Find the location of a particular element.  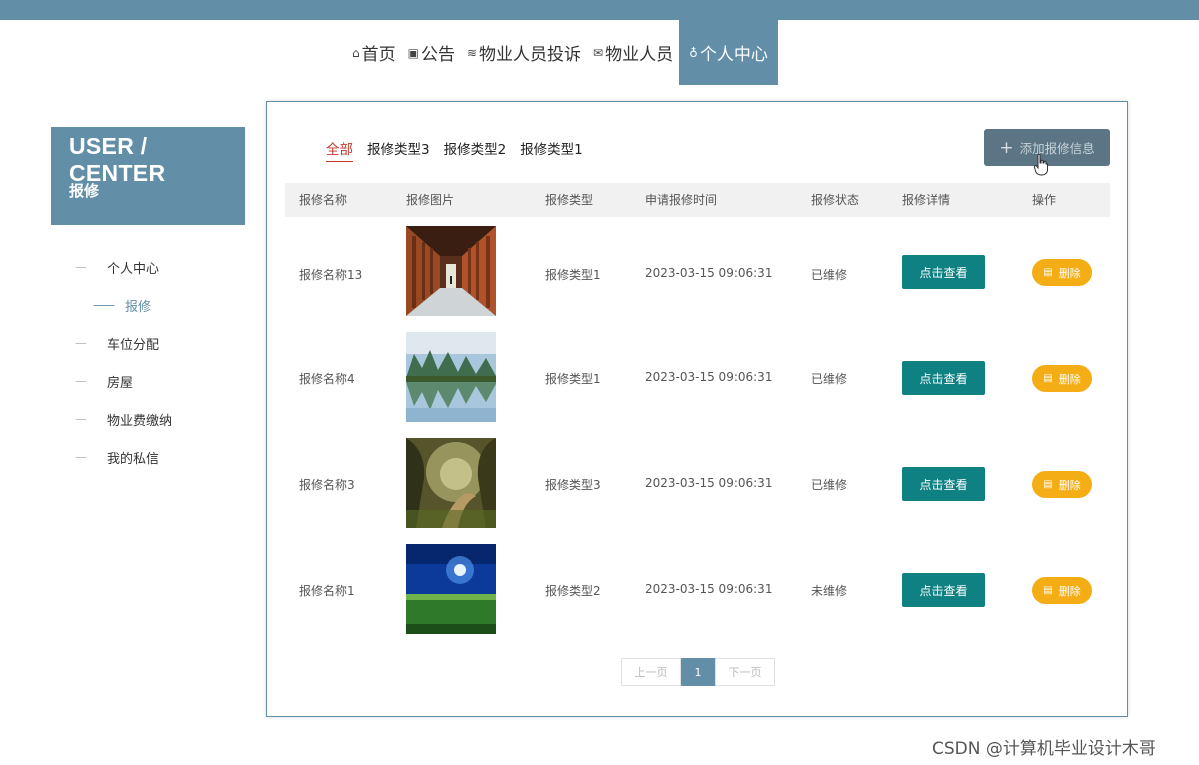

repair-type: 报修类型3 is located at coordinates (573, 485).